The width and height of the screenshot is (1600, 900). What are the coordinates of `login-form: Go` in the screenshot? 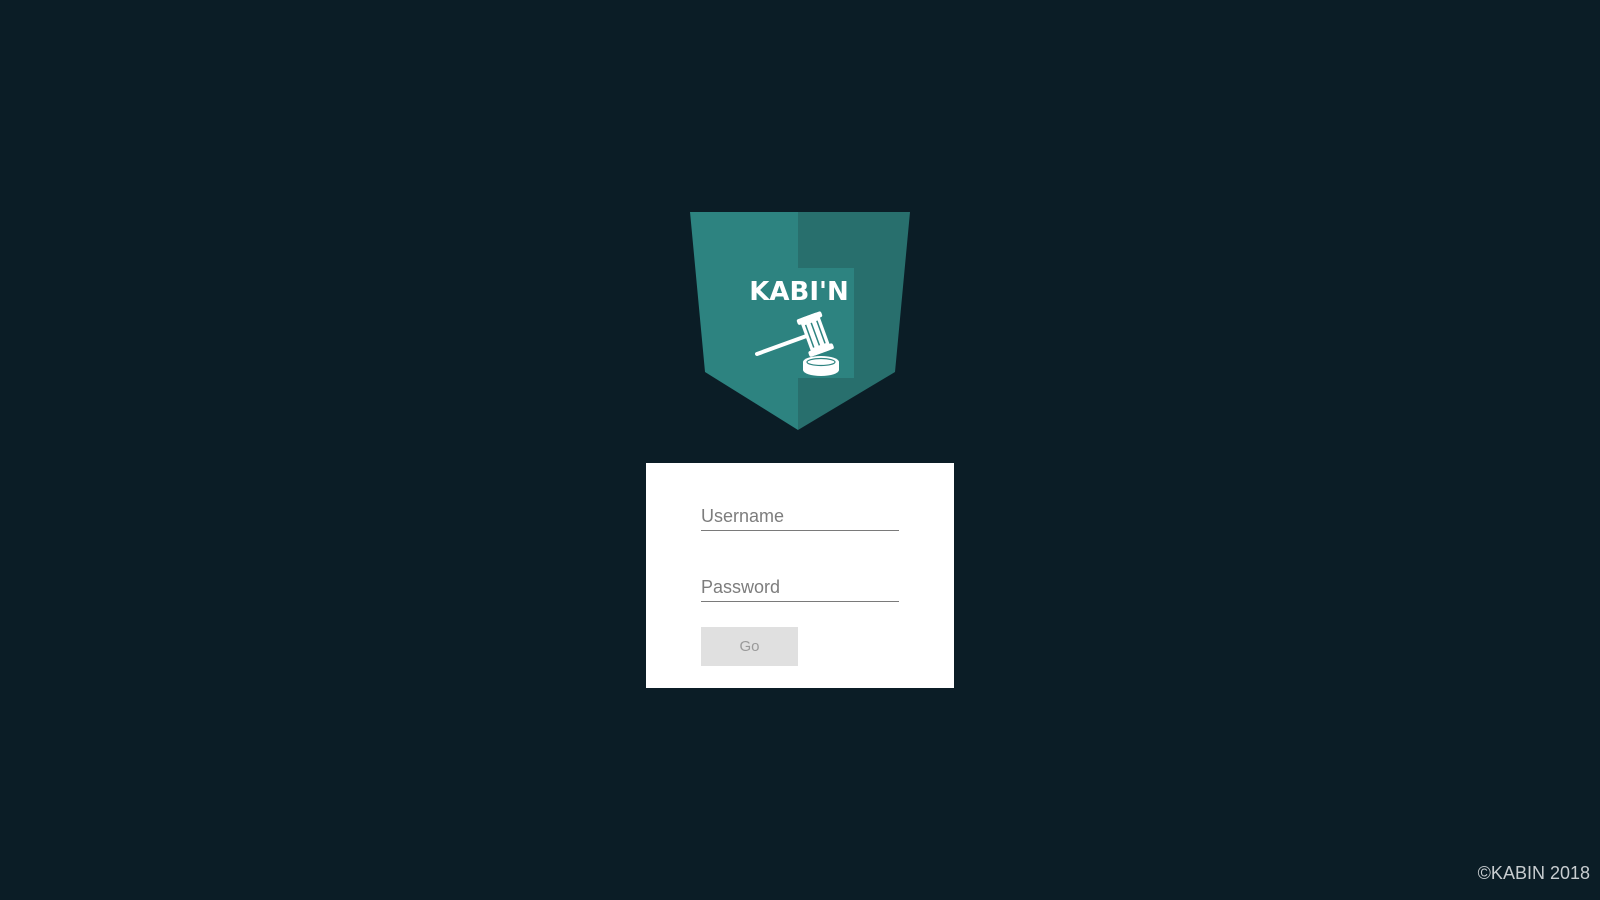 It's located at (800, 575).